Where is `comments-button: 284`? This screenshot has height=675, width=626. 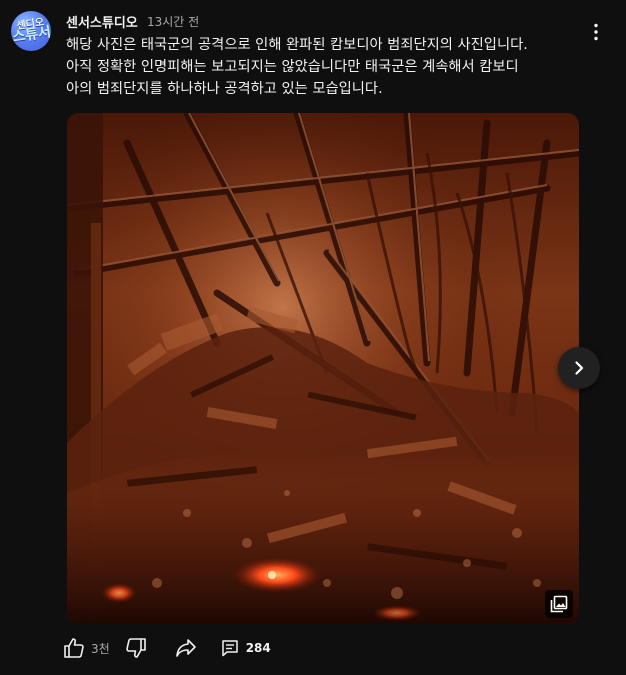
comments-button: 284 is located at coordinates (245, 648).